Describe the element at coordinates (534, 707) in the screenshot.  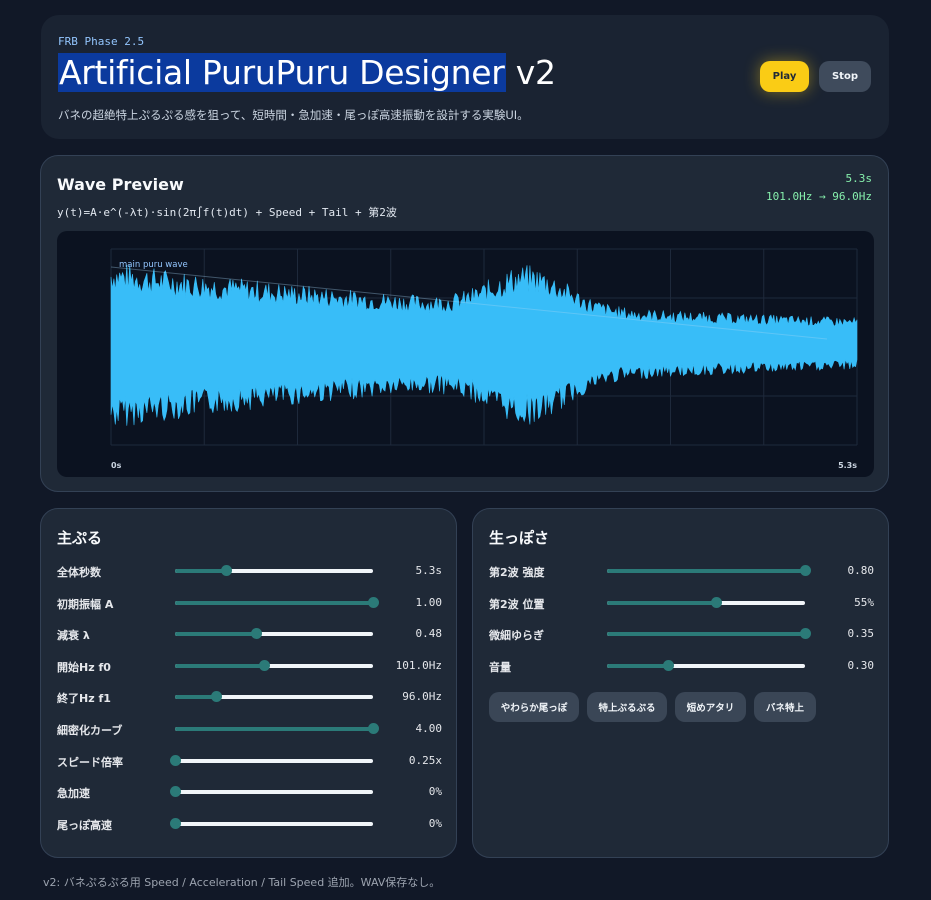
I see `preset-soft-tail-button: やわらか尾っぽ` at that location.